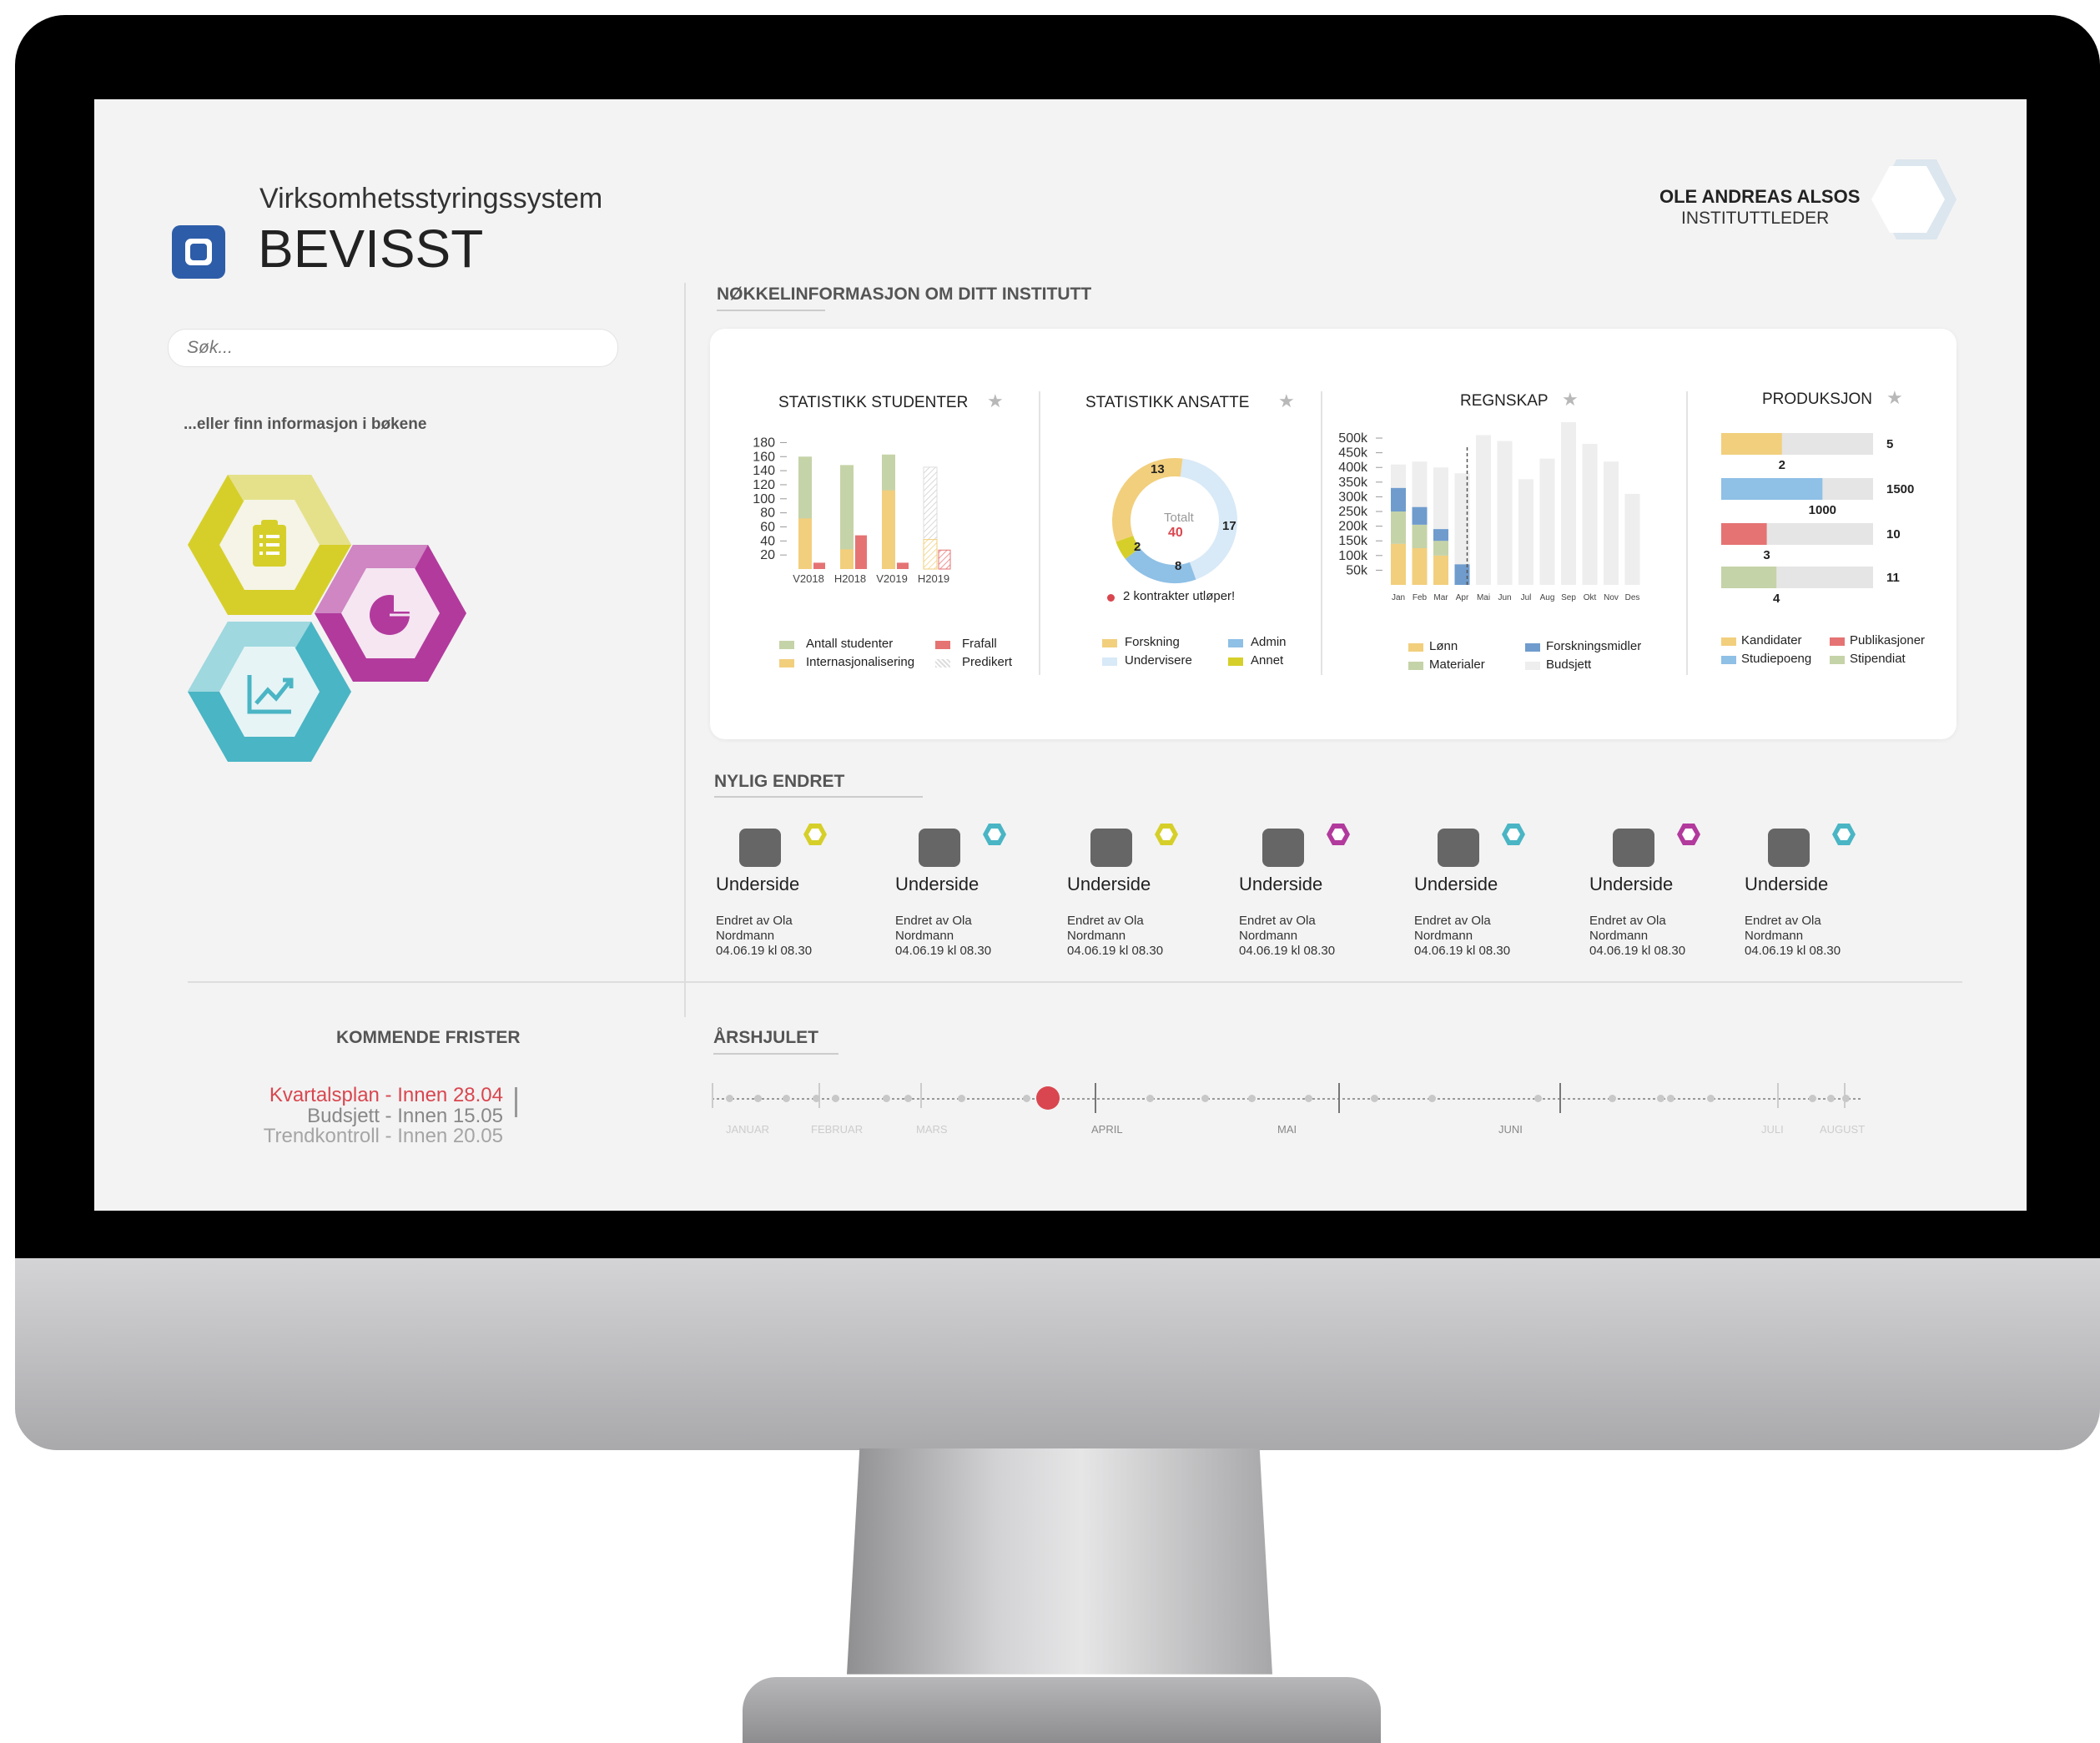 The image size is (2100, 1743). Describe the element at coordinates (905, 294) in the screenshot. I see `key-info-heading: NØKKELINFORMASJON OM DITT INSTITUTT` at that location.